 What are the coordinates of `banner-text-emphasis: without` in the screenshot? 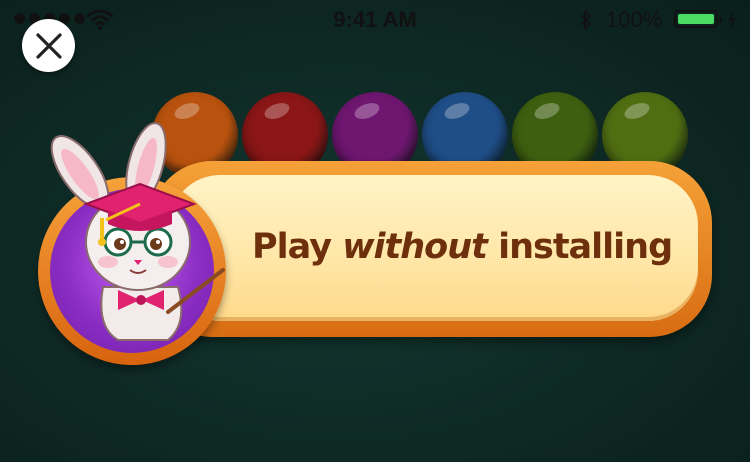 It's located at (415, 247).